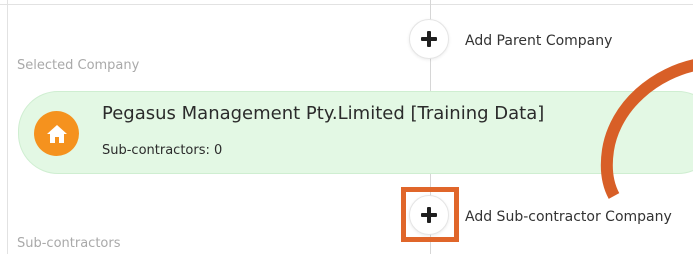  Describe the element at coordinates (568, 217) in the screenshot. I see `add-subcontractor-company-label: Add Sub-contractor Company` at that location.